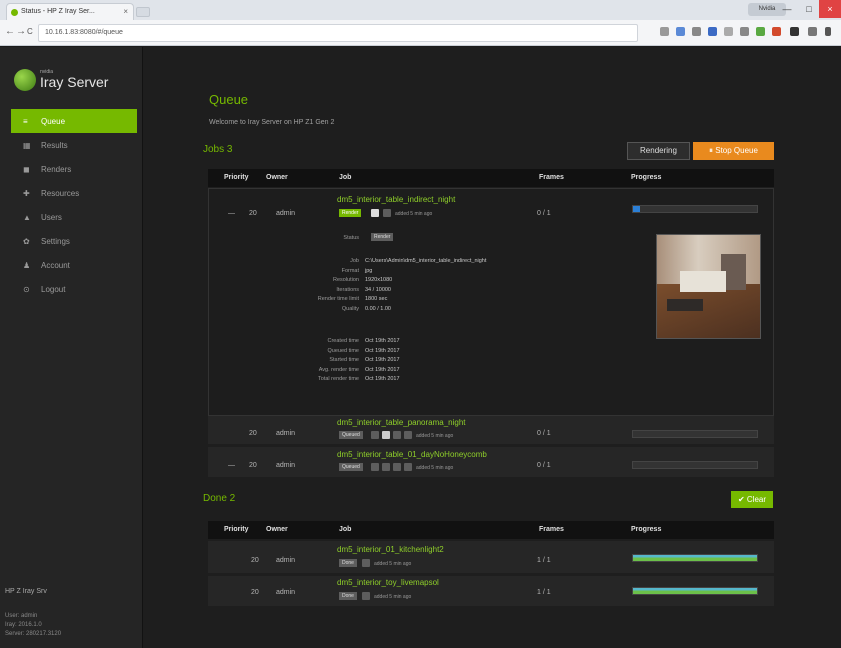  Describe the element at coordinates (396, 199) in the screenshot. I see `job-name: dm5_interior_table_indirect_night` at that location.